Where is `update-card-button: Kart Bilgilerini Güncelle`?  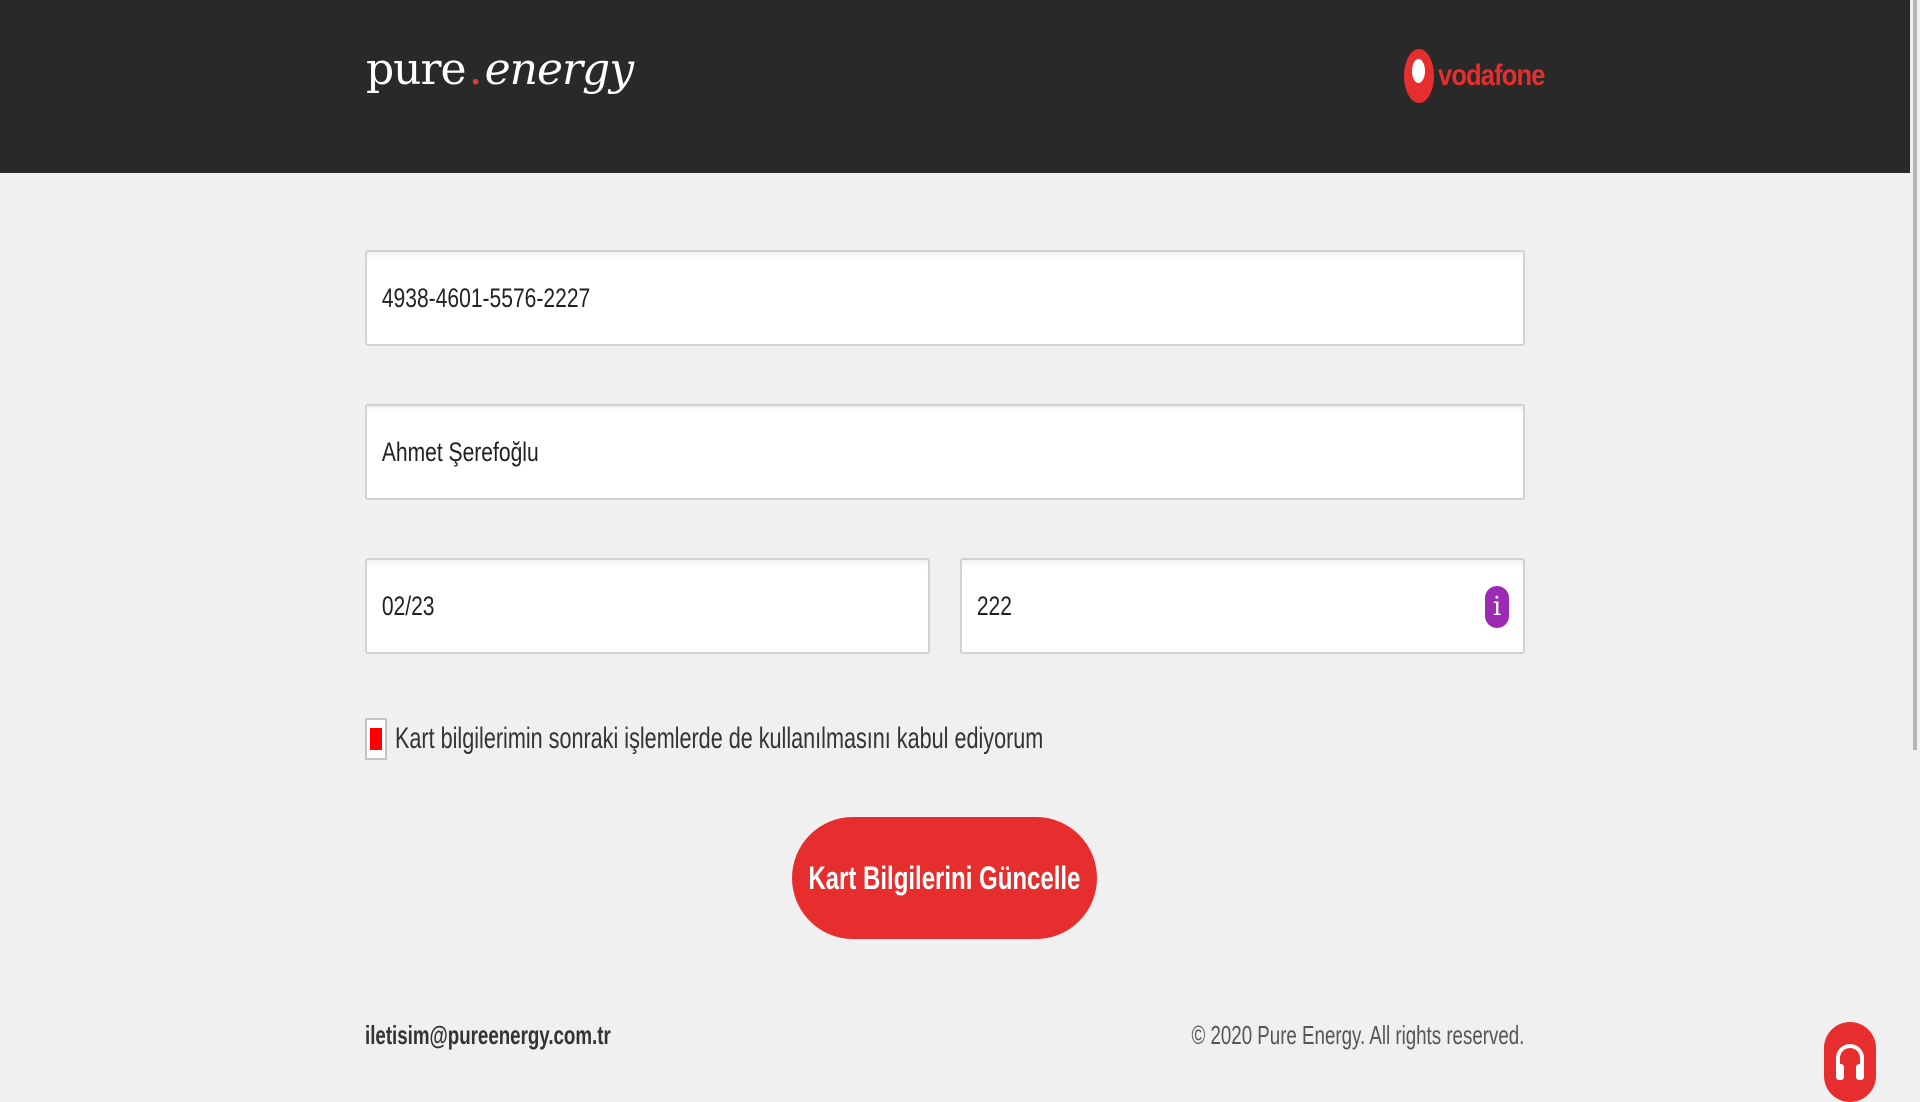 update-card-button: Kart Bilgilerini Güncelle is located at coordinates (944, 878).